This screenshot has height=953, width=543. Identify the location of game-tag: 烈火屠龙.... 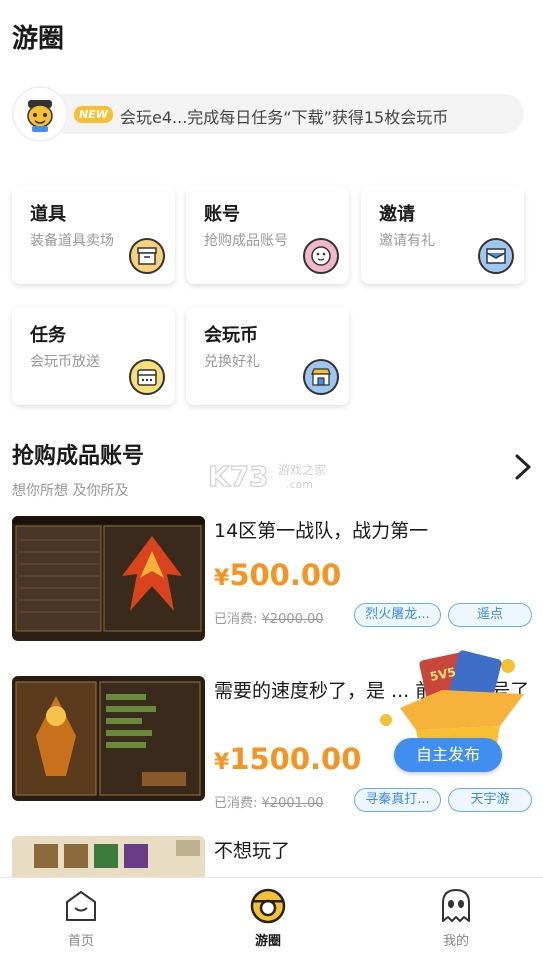
(397, 615).